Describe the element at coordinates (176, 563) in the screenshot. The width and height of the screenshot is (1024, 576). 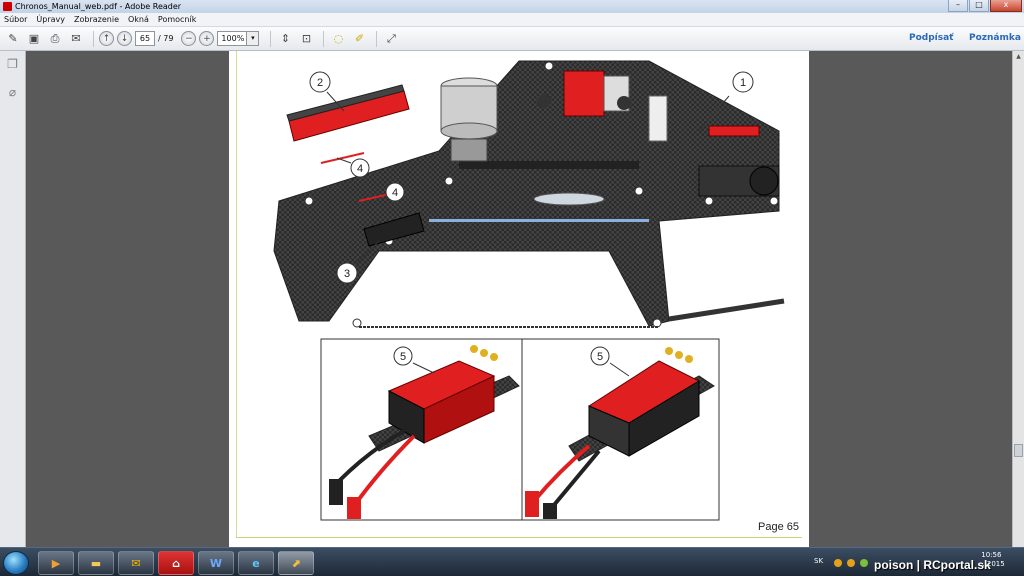
I see `adobe-reader-icon: ⌂` at that location.